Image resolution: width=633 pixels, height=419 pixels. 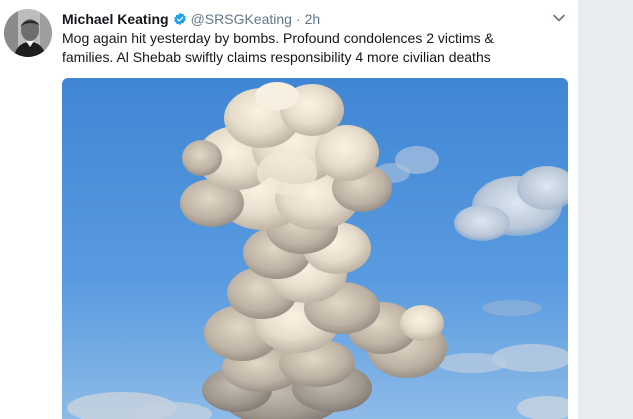 I want to click on avatar, so click(x=28, y=33).